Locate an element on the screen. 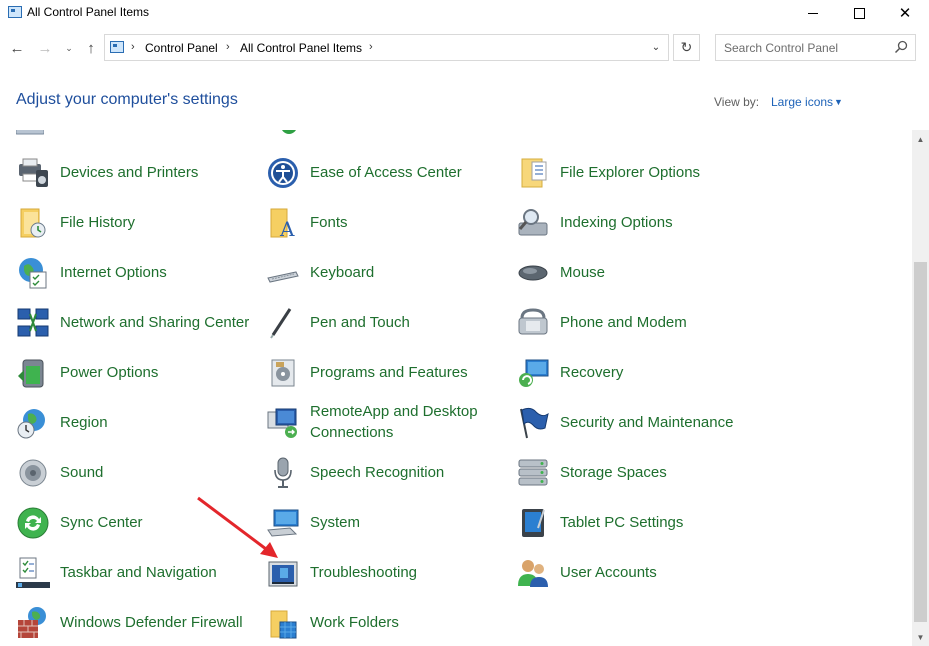 This screenshot has width=929, height=646. item-label: RemoteApp and Desktop Connections is located at coordinates (394, 422).